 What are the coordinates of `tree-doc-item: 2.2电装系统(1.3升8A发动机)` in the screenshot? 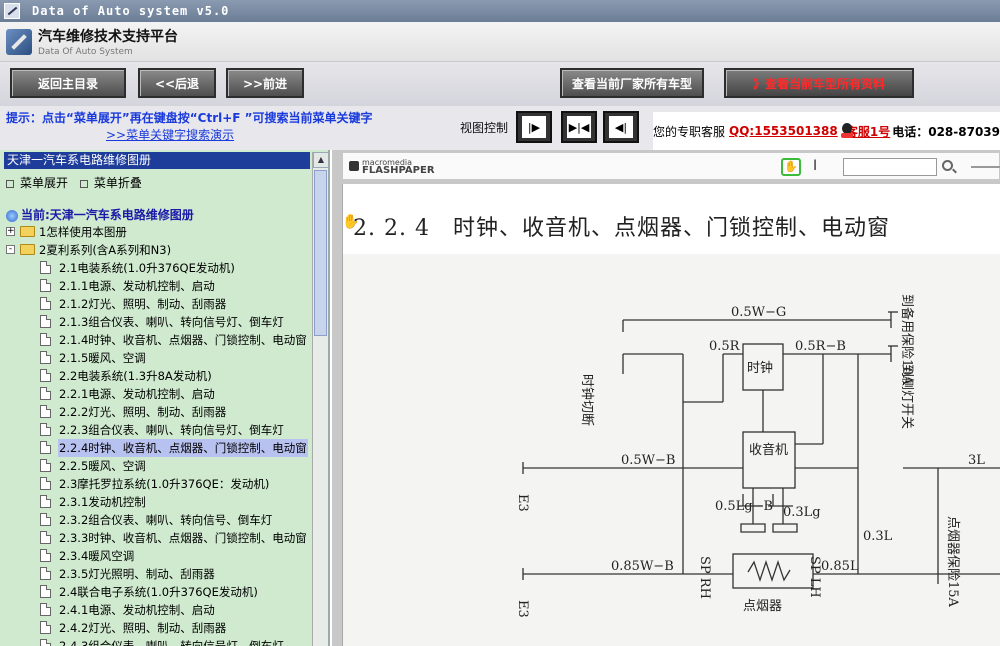 It's located at (159, 376).